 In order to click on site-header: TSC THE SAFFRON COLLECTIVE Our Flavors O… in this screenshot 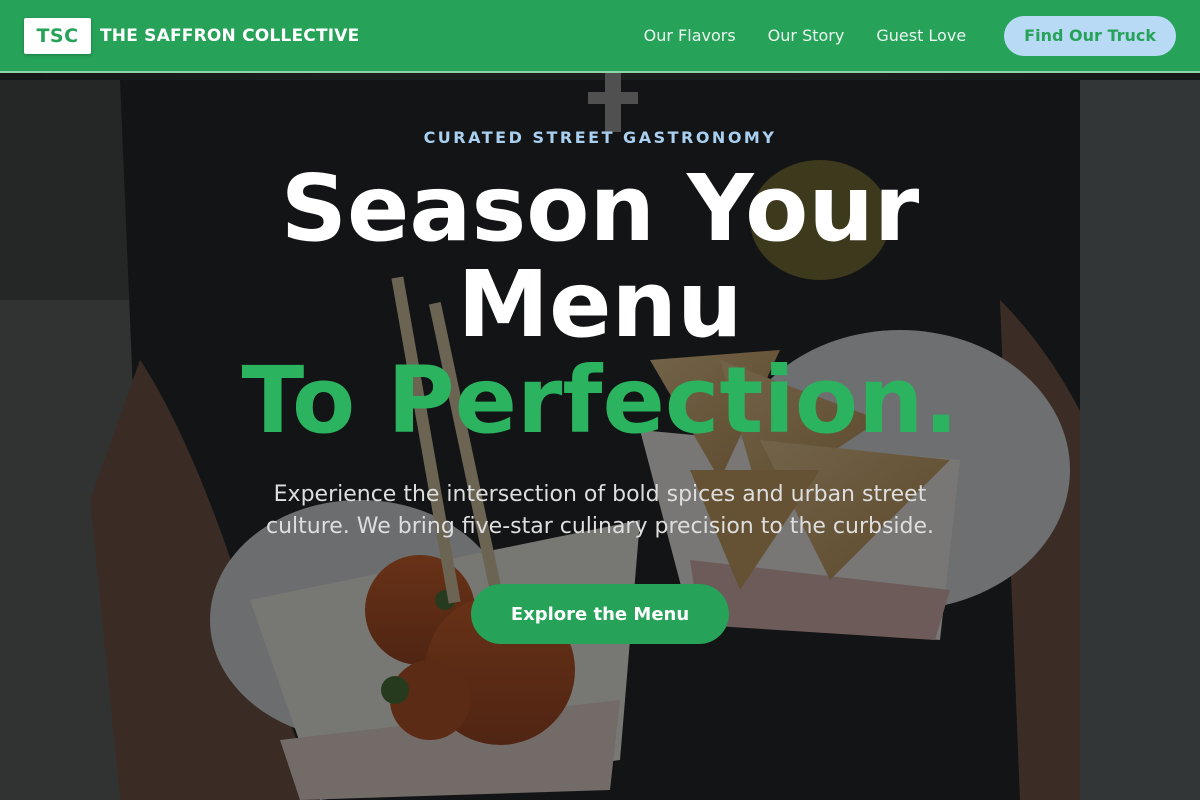, I will do `click(600, 36)`.